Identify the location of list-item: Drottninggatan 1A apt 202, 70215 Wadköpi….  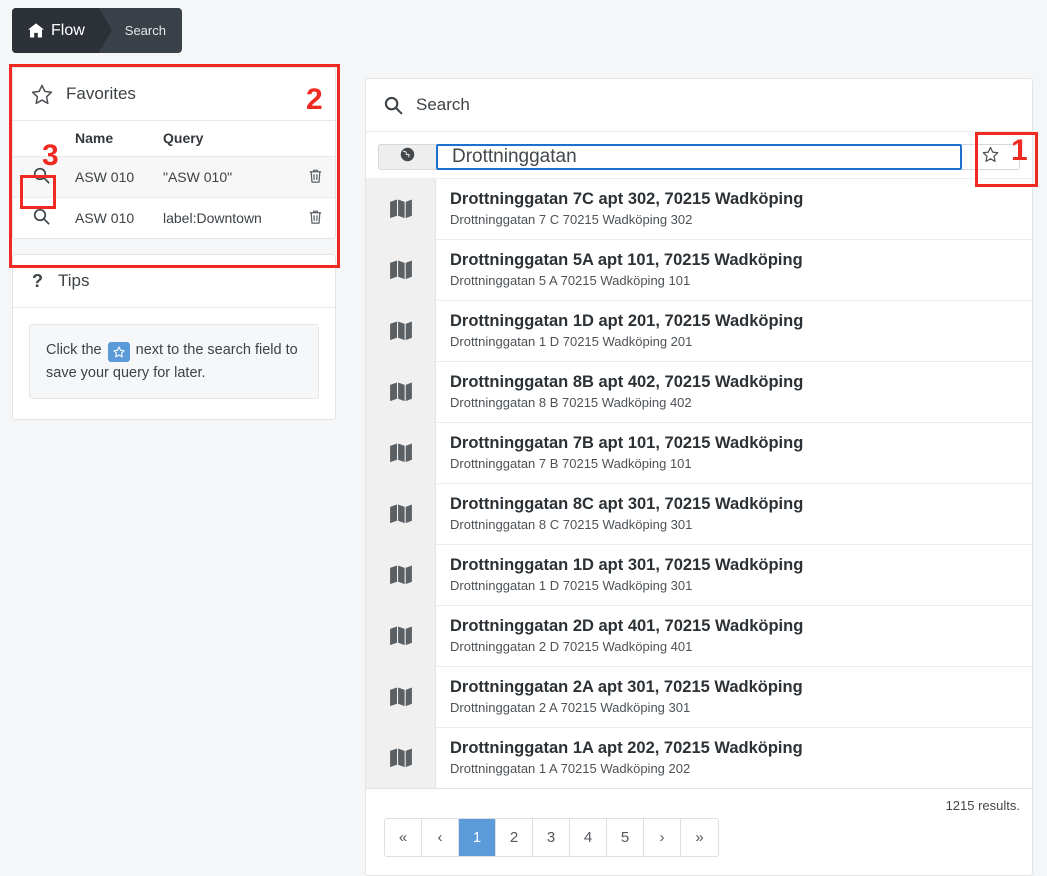
(699, 758).